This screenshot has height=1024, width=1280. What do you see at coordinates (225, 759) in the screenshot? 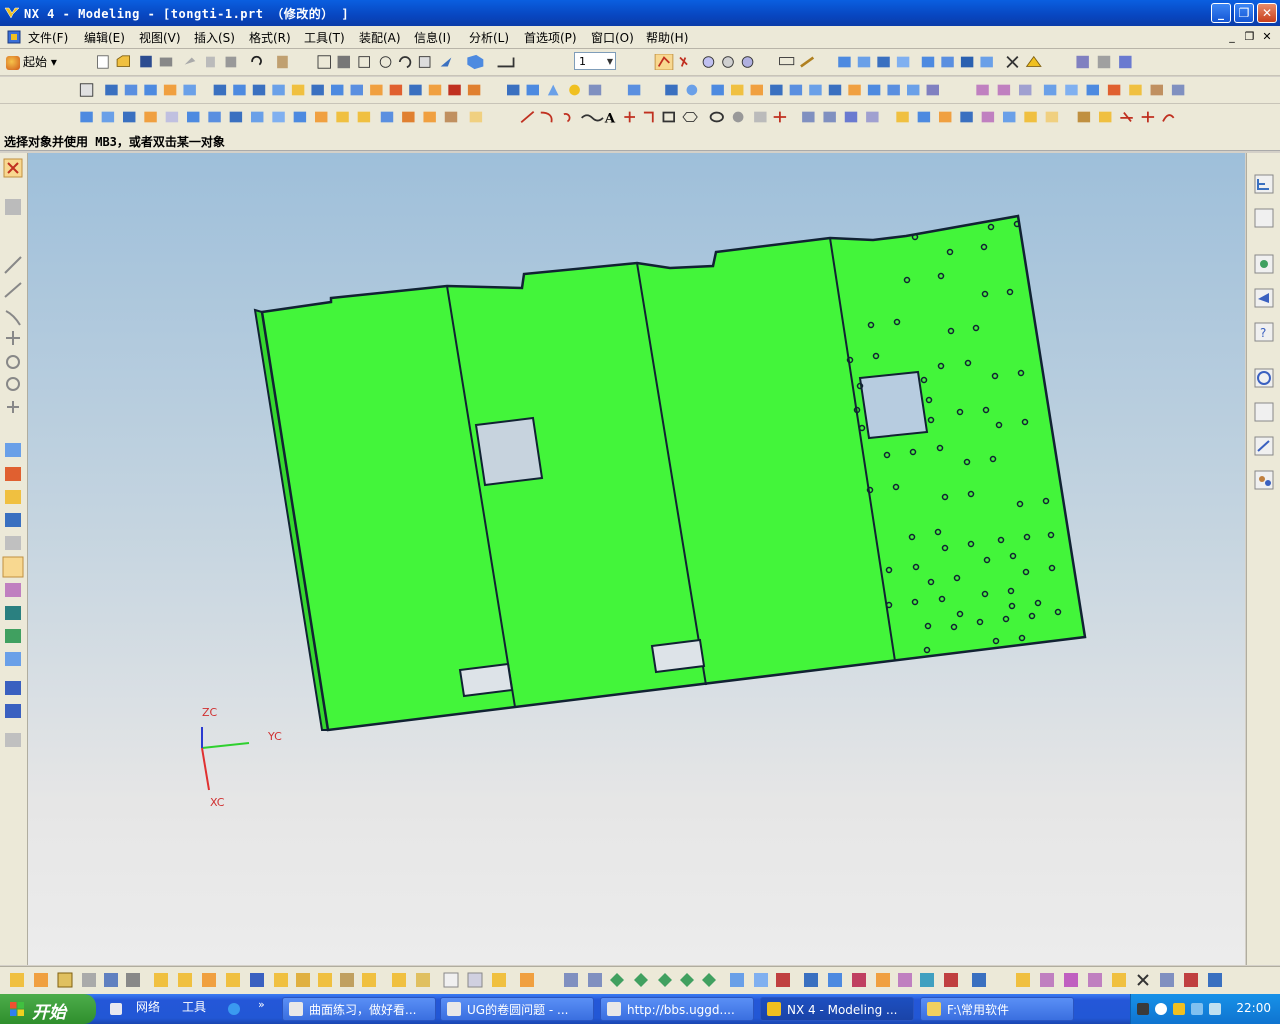
I see `wcs-triad` at bounding box center [225, 759].